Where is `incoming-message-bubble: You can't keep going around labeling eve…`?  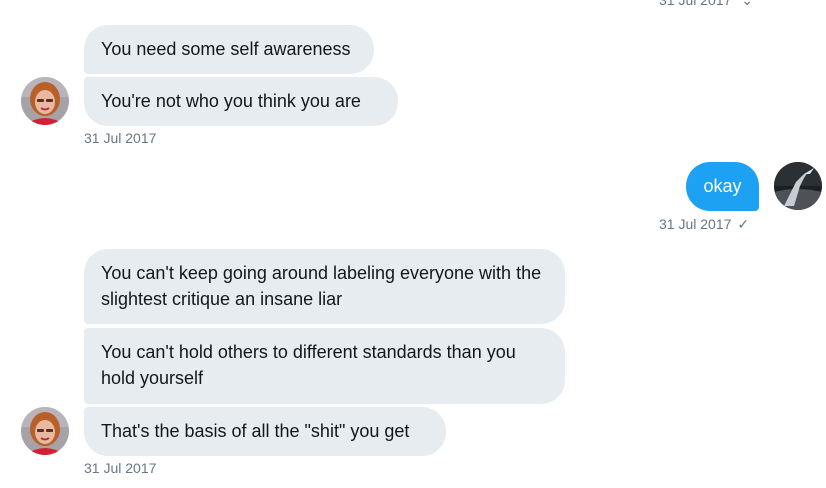
incoming-message-bubble: You can't keep going around labeling eve… is located at coordinates (324, 286).